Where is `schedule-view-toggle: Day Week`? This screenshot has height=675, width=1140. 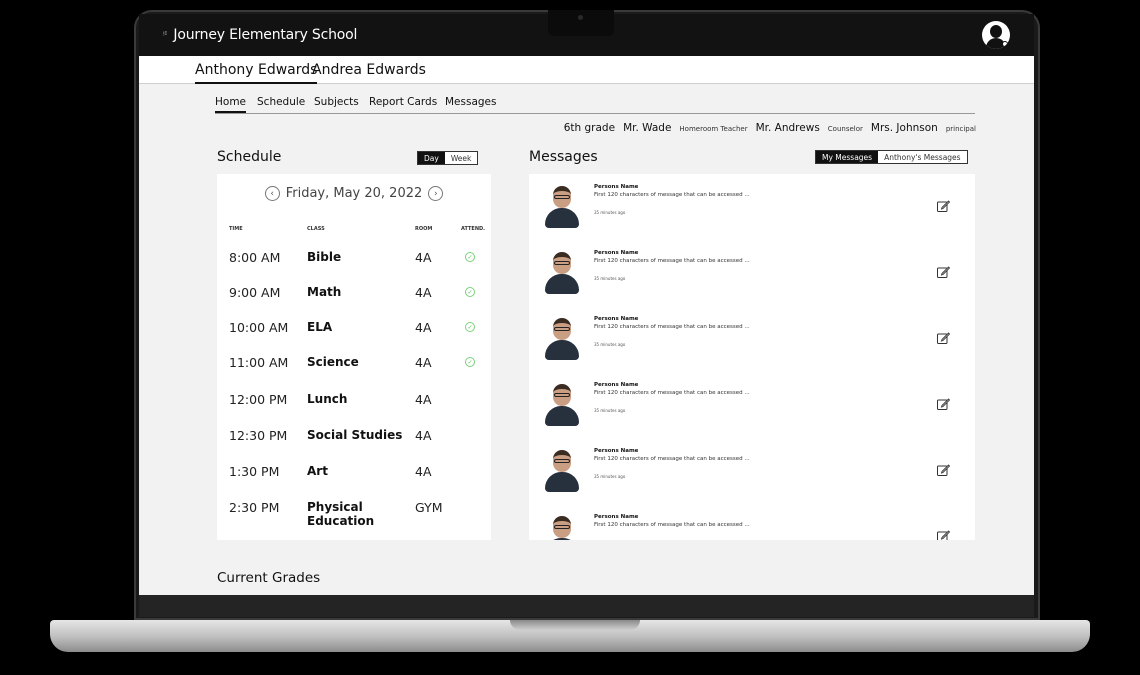
schedule-view-toggle: Day Week is located at coordinates (448, 158).